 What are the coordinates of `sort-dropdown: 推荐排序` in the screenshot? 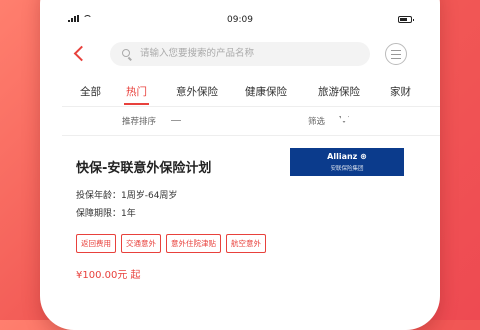 It's located at (139, 121).